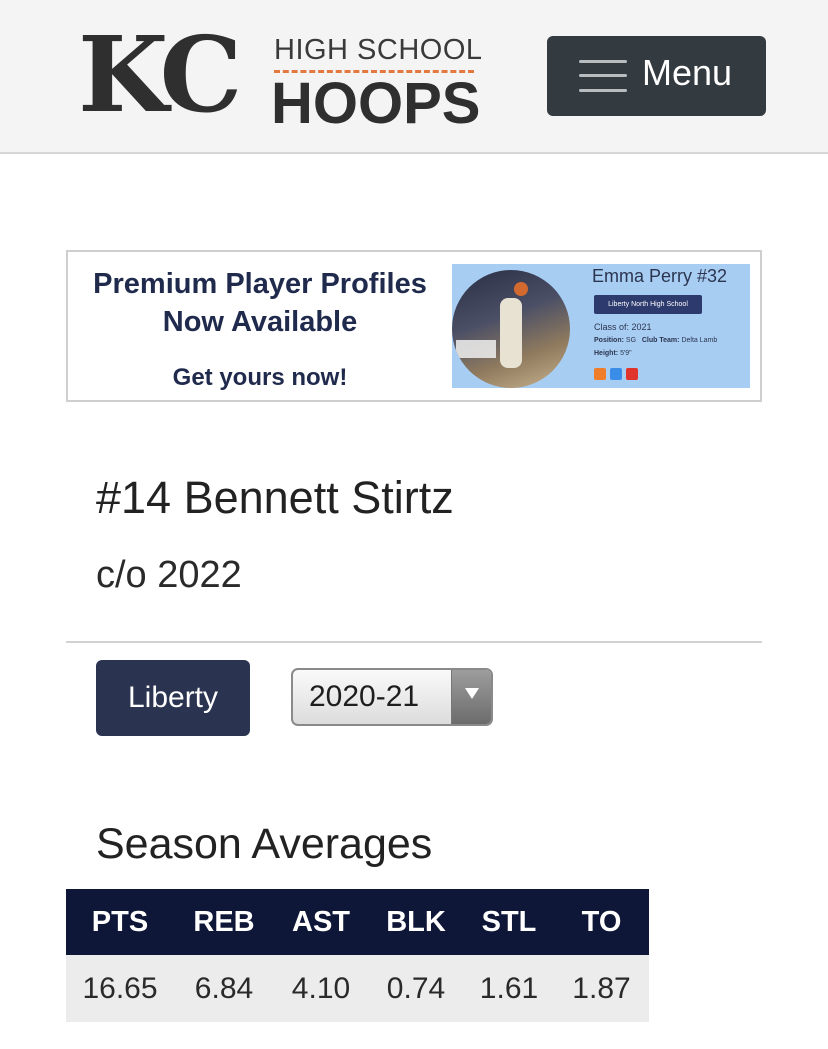 Image resolution: width=828 pixels, height=1049 pixels. What do you see at coordinates (260, 284) in the screenshot?
I see `banner-headline-line1: Premium Player Profiles` at bounding box center [260, 284].